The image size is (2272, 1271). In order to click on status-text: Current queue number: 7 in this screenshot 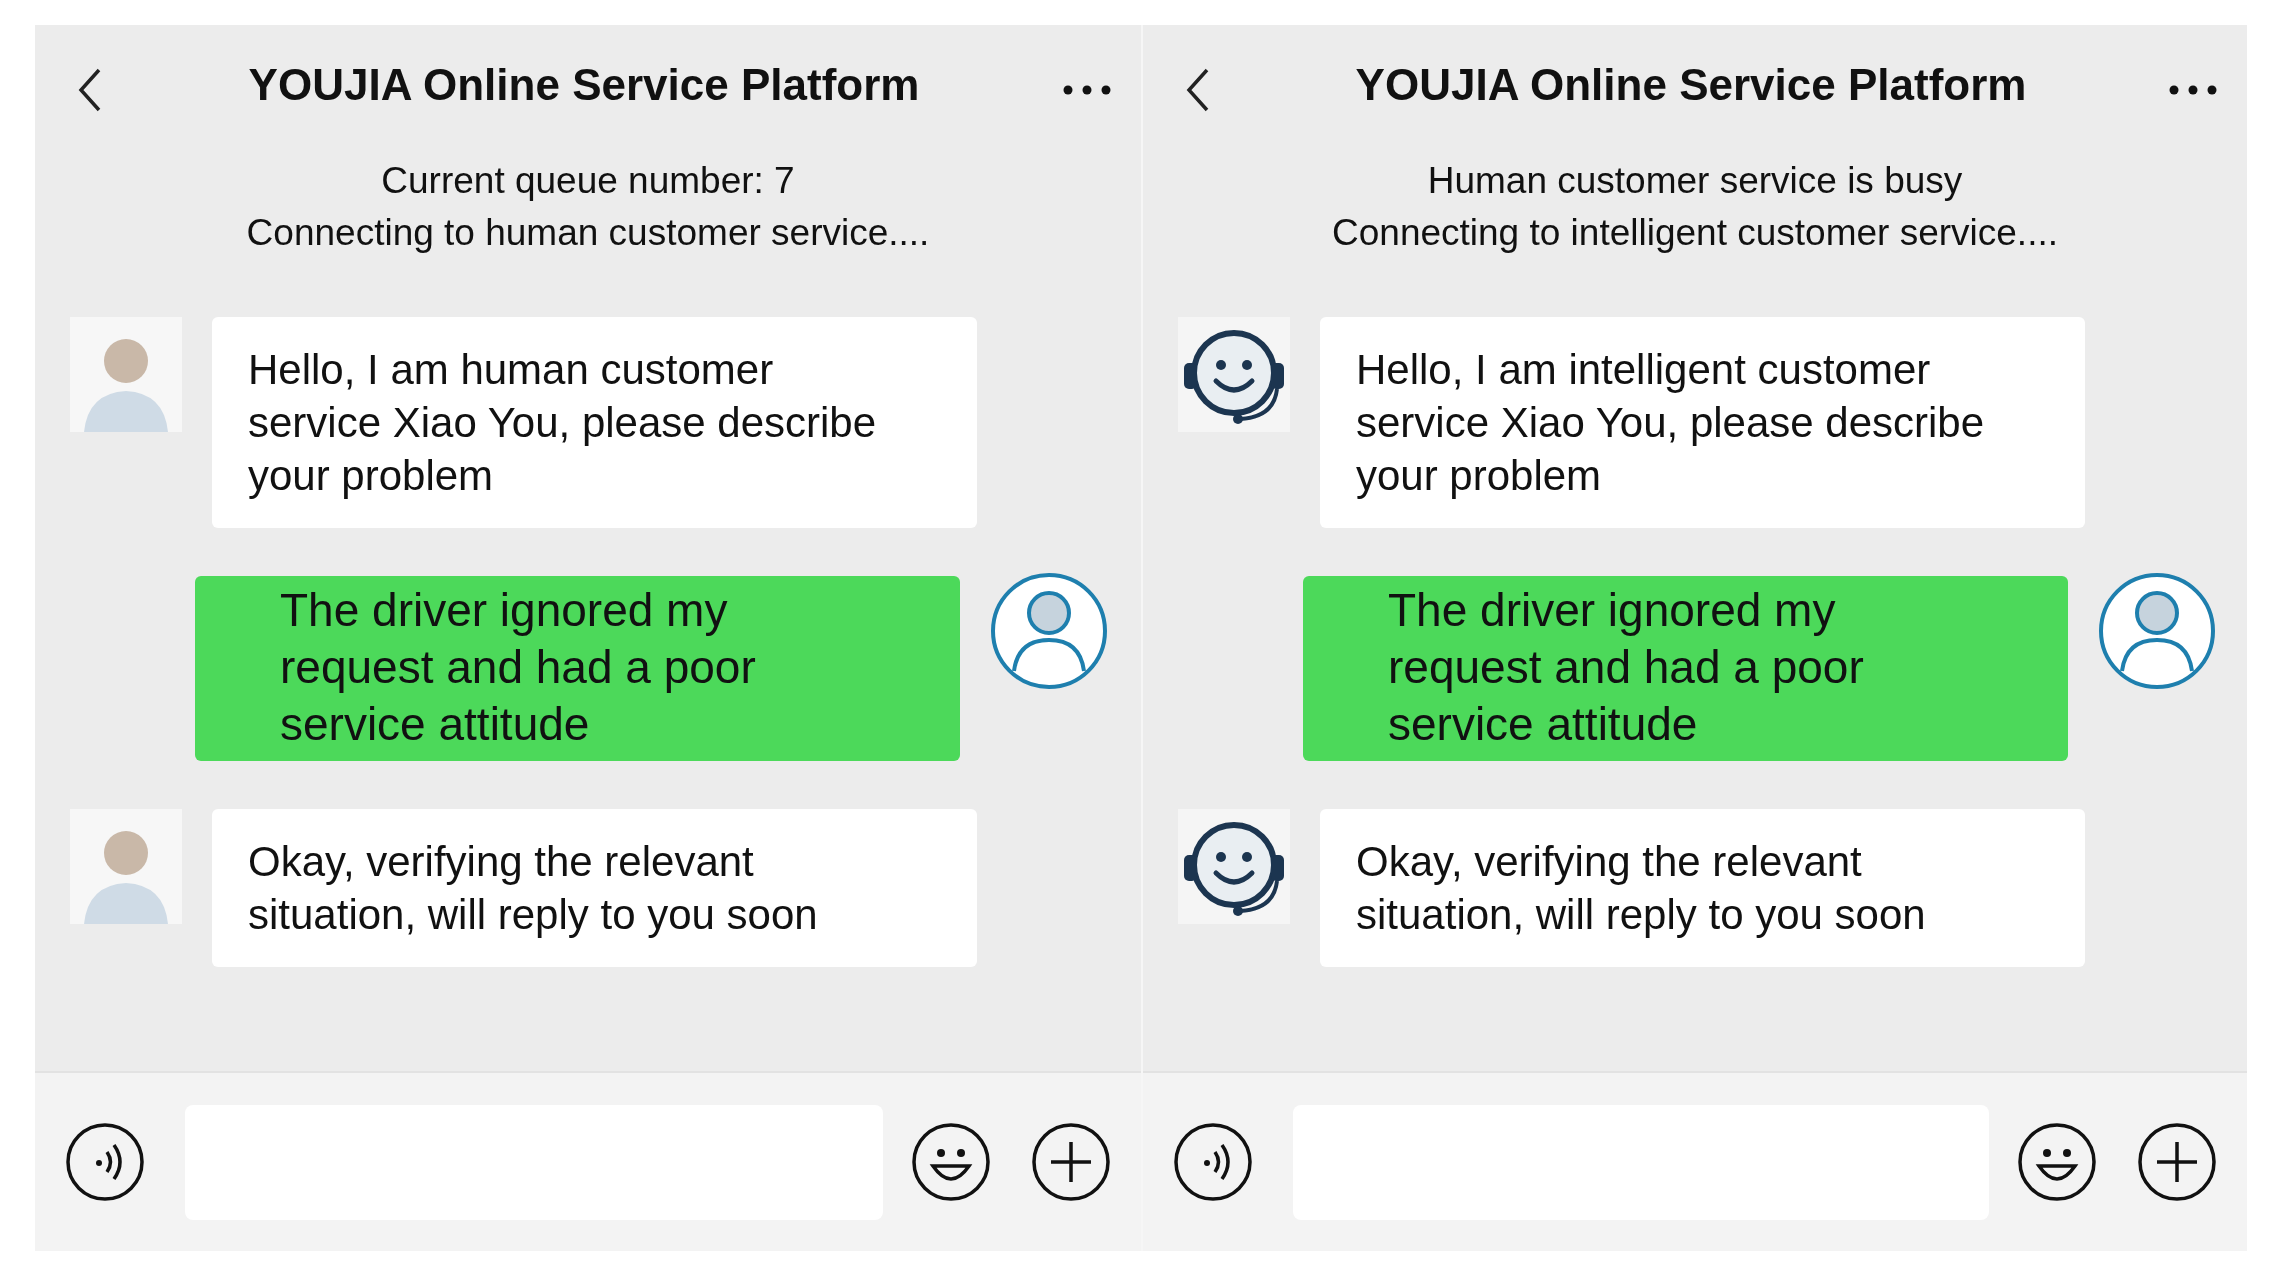, I will do `click(588, 181)`.